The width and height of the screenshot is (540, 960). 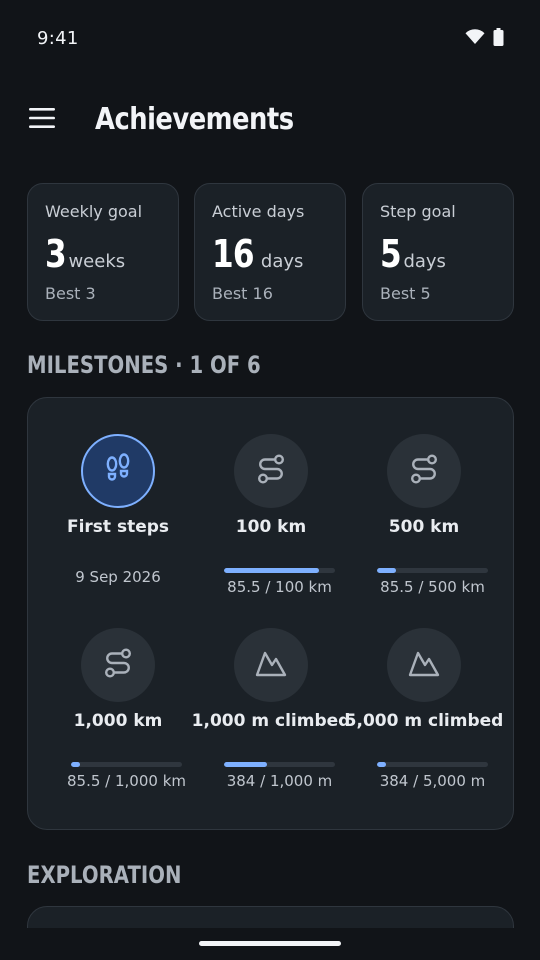 I want to click on milestone-1000-km: 1,000 km 85.5 / 1,000 km, so click(x=118, y=718).